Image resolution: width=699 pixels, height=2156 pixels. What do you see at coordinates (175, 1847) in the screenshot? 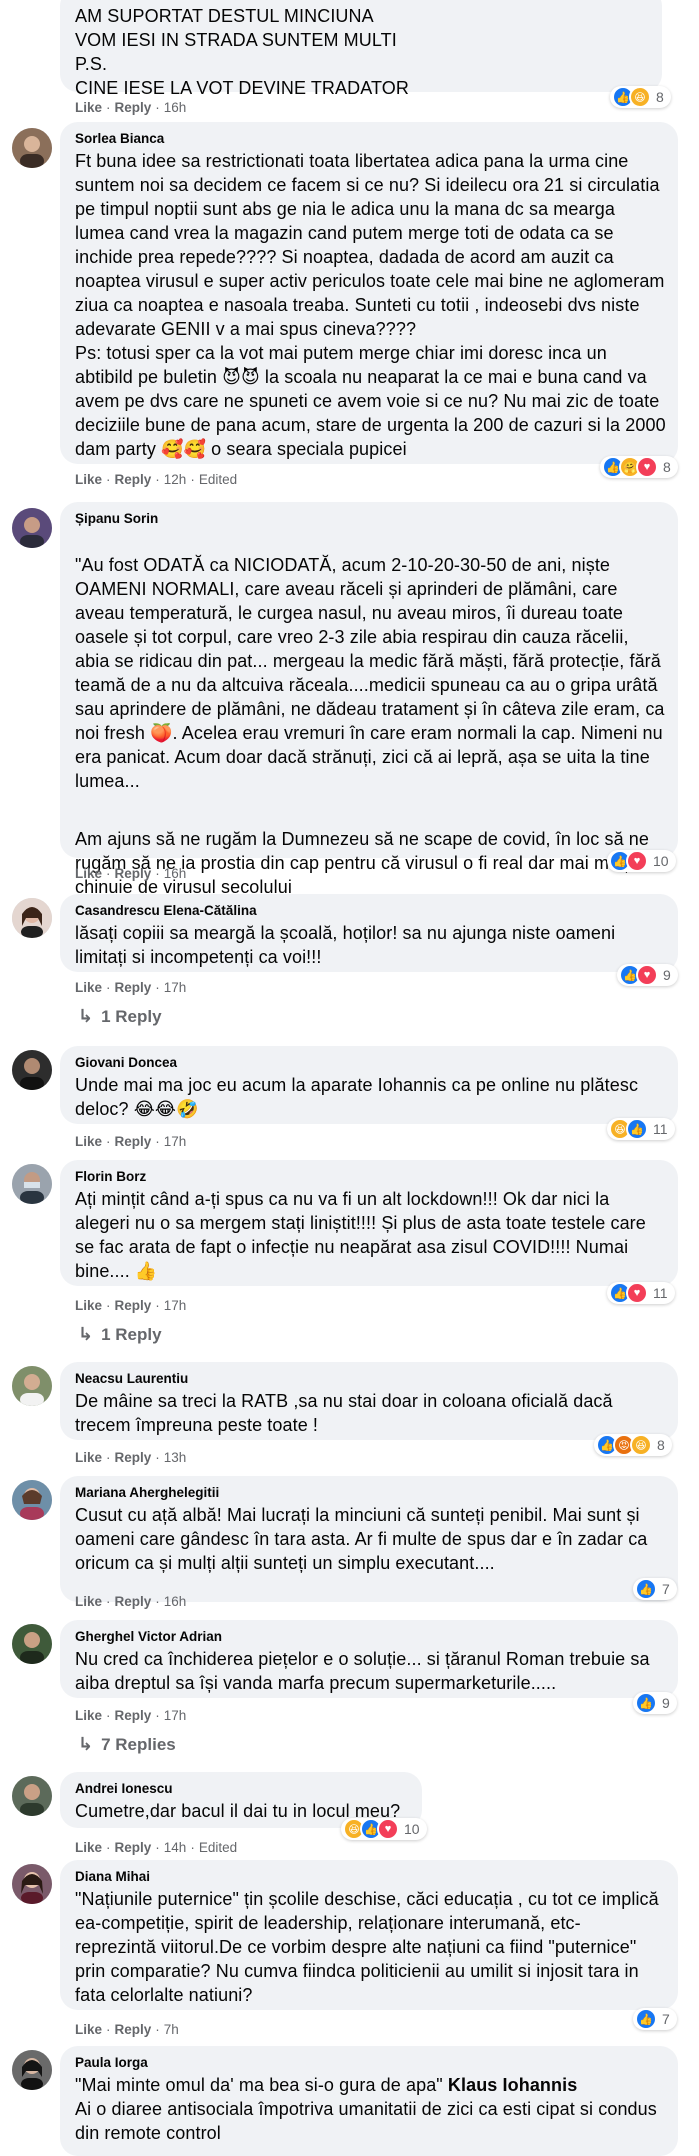
I see `comment-timestamp: 14h` at bounding box center [175, 1847].